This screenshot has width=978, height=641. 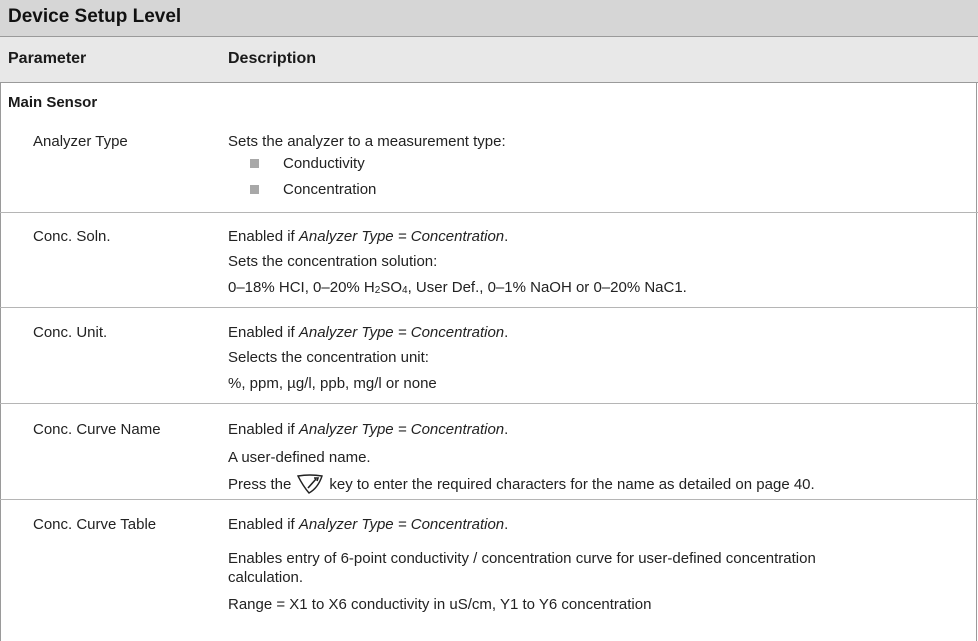 I want to click on list-item: Concentration, so click(x=330, y=189).